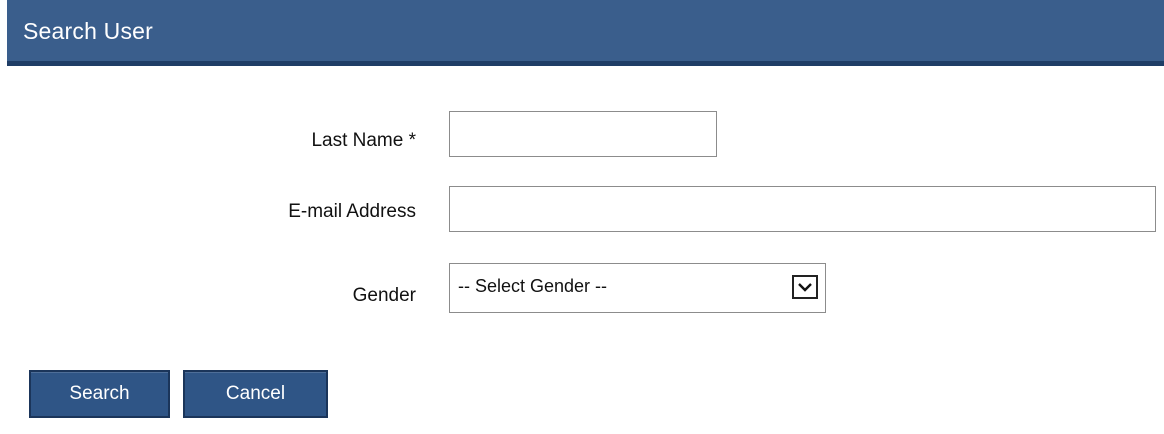  Describe the element at coordinates (533, 286) in the screenshot. I see `gender-select-value: -- Select Gender --` at that location.